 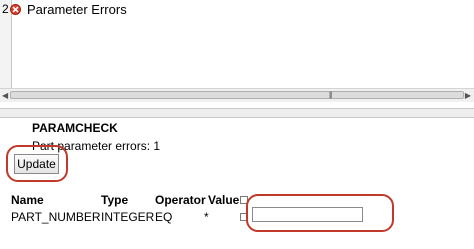 I want to click on column-header-operator: Operator, so click(x=180, y=200).